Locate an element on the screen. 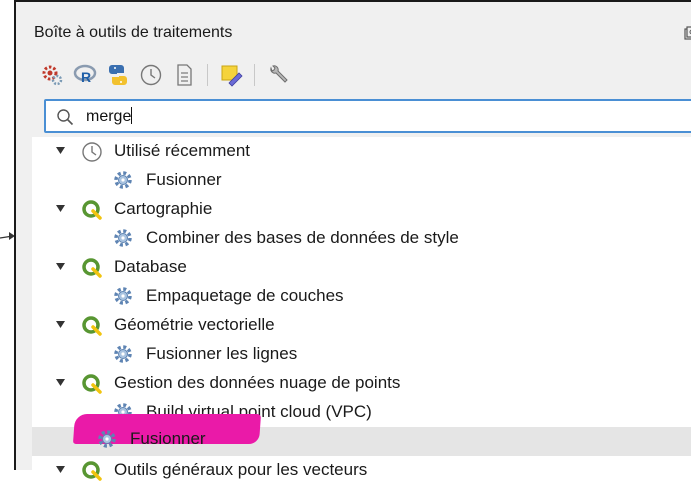 This screenshot has width=691, height=485. r-icon: R is located at coordinates (85, 75).